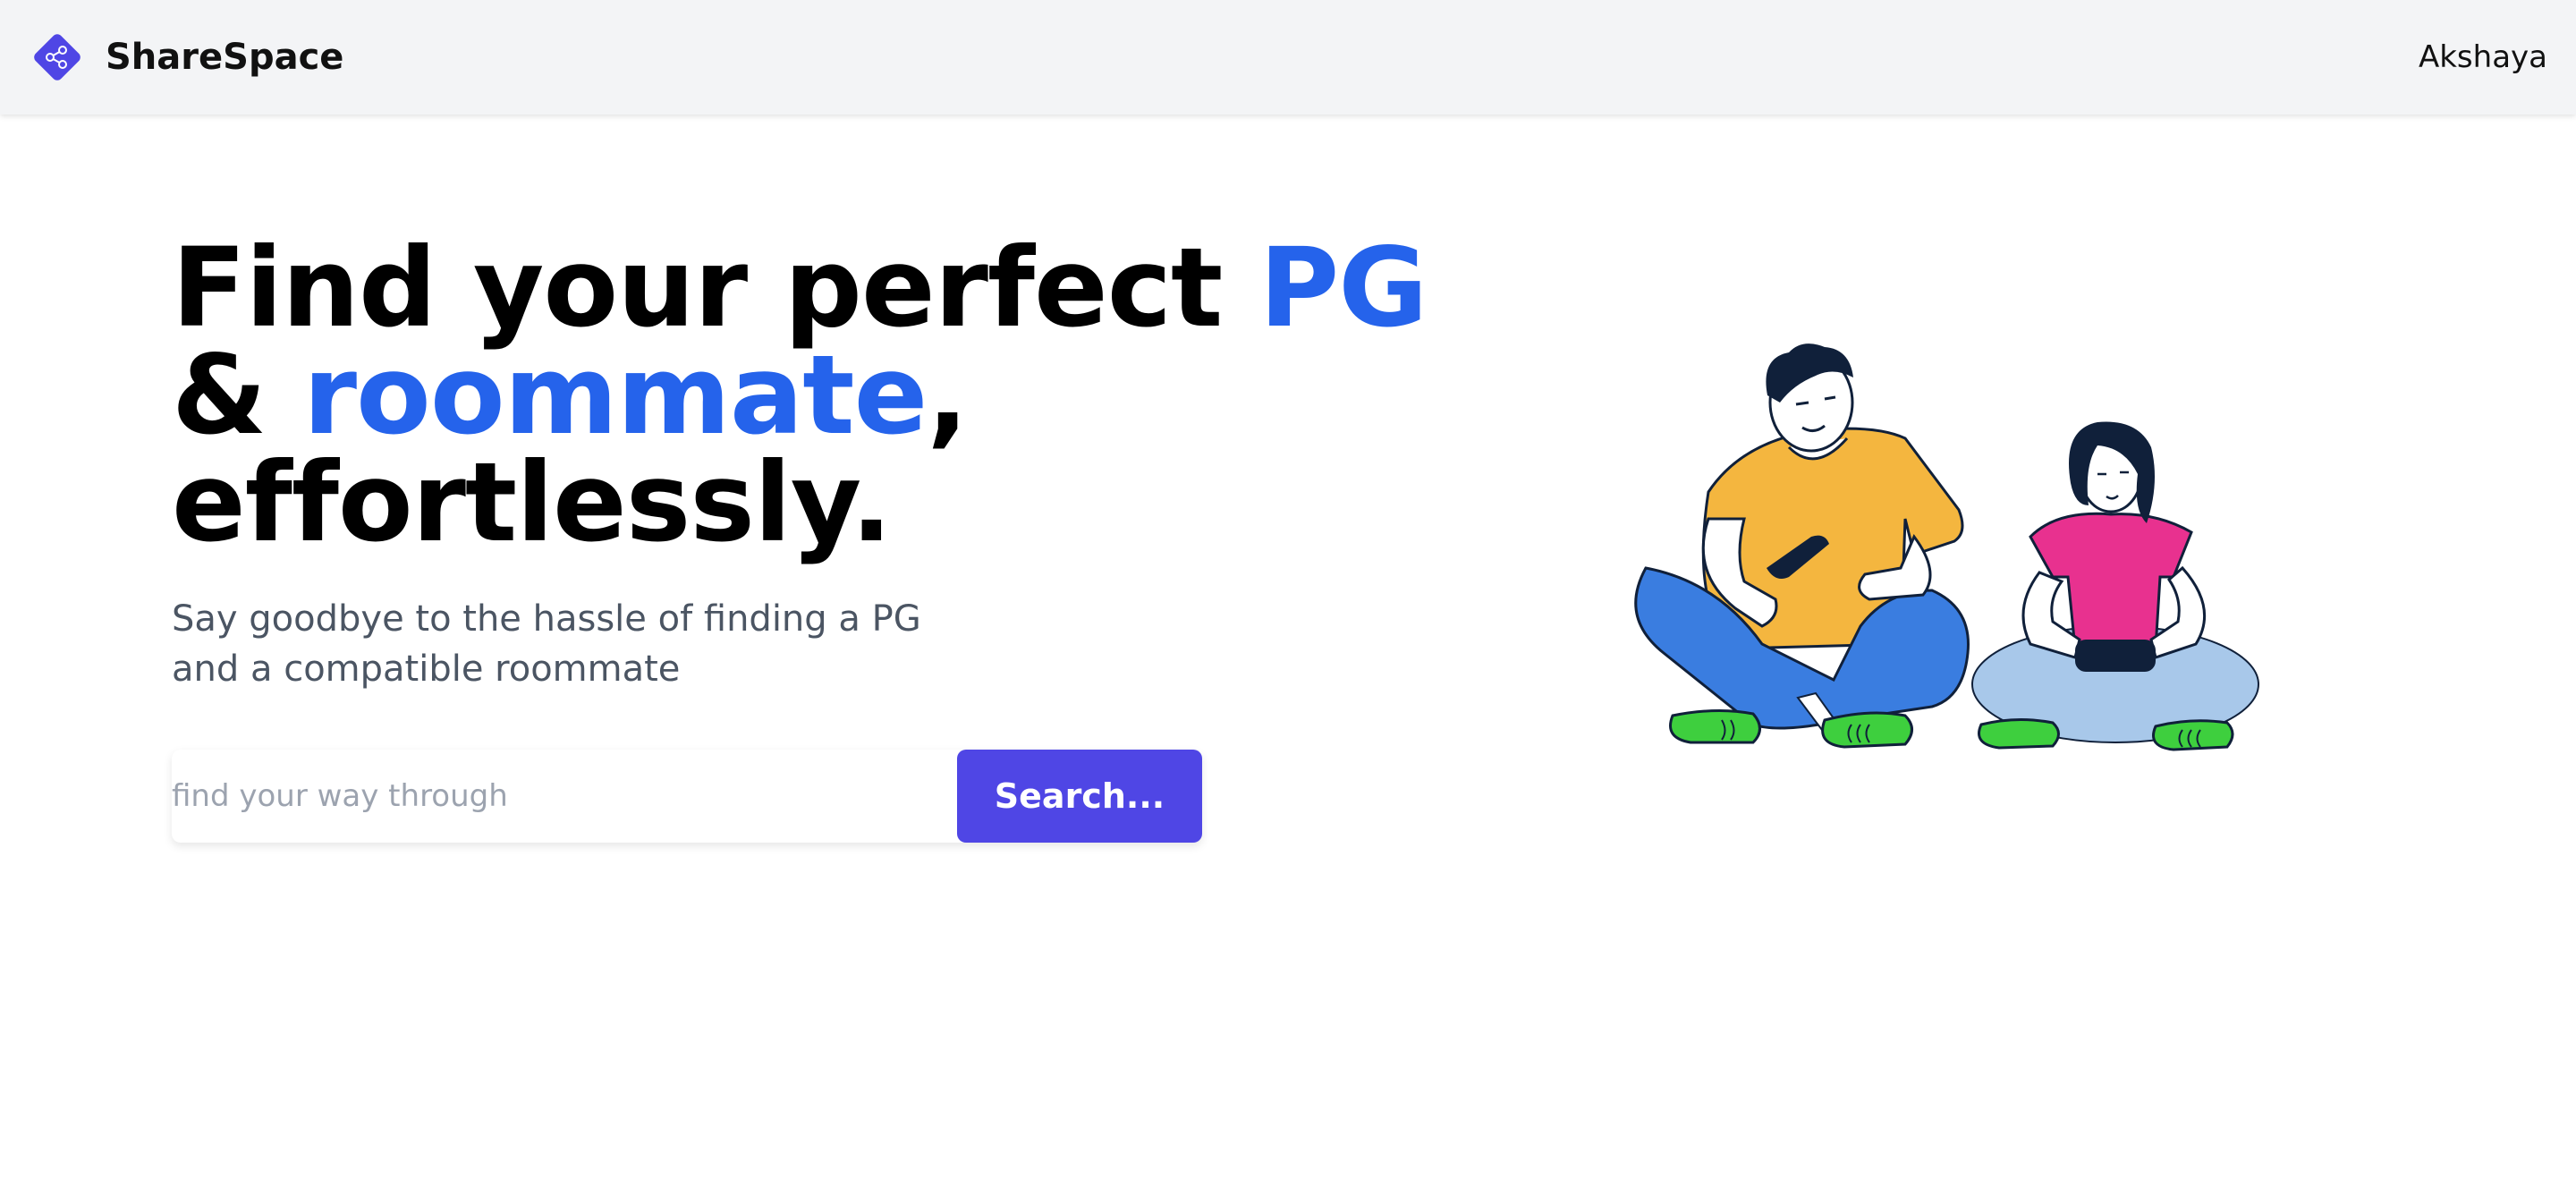  Describe the element at coordinates (1959, 564) in the screenshot. I see `friends-playing-games-illustration` at that location.